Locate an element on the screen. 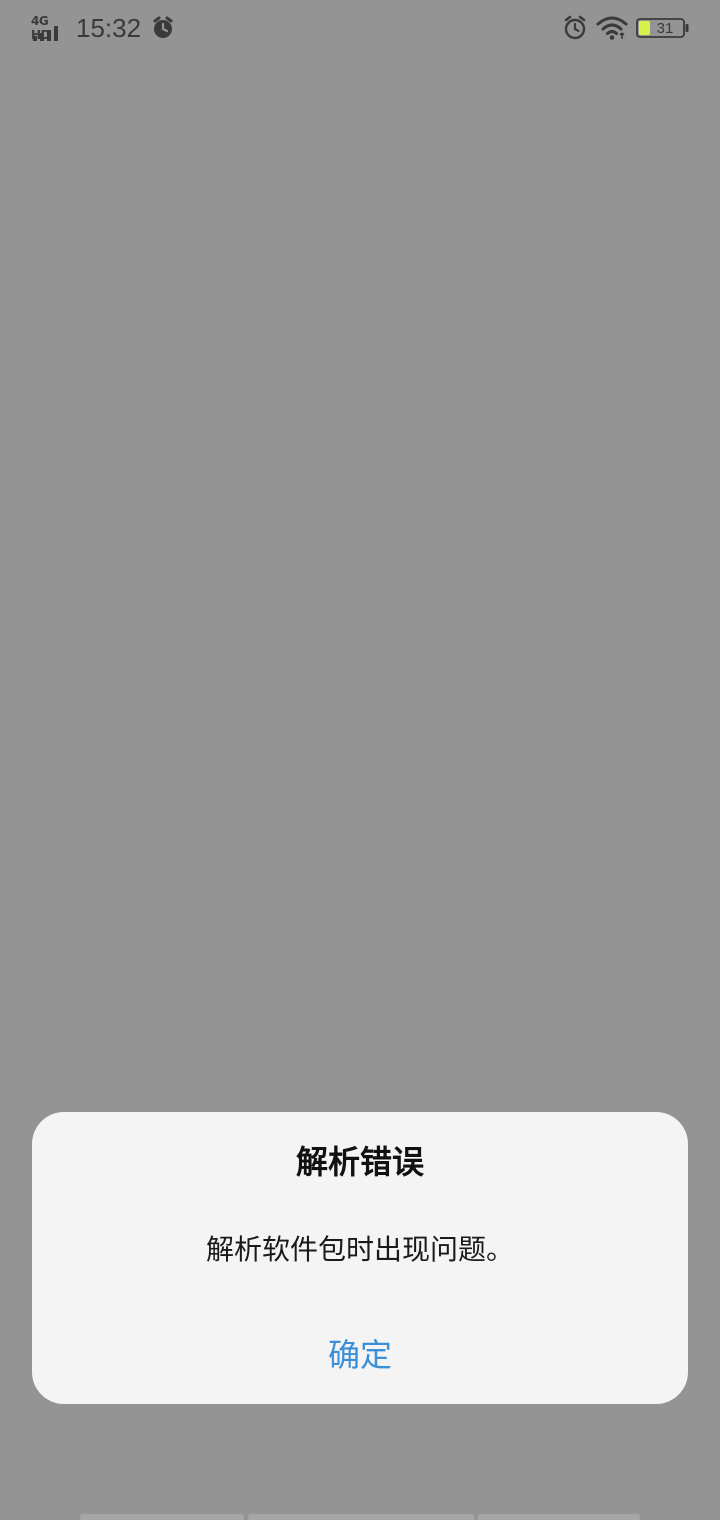 The width and height of the screenshot is (720, 1520). status-bar-left: 4G HD 15:32 is located at coordinates (102, 28).